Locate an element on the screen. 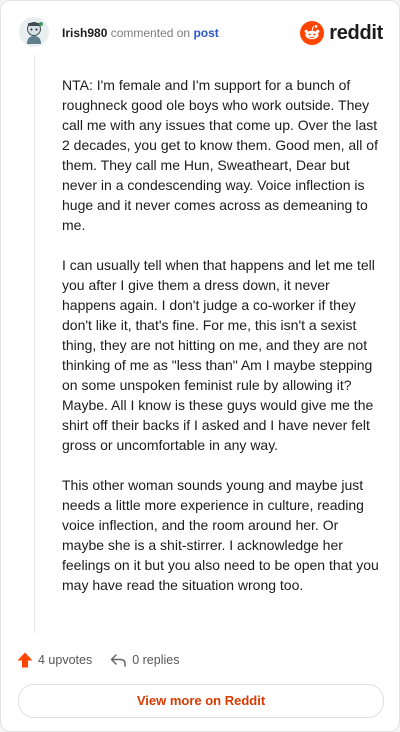 The width and height of the screenshot is (400, 732). comment-header: Irish980 commented on post reddit is located at coordinates (201, 34).